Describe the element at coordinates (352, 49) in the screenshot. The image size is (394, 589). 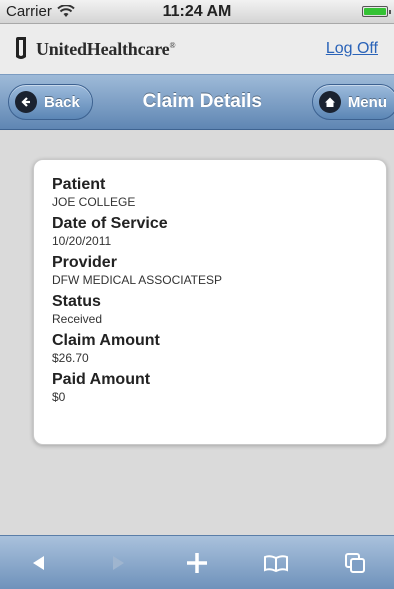
I see `log-off-link: Log Off` at that location.